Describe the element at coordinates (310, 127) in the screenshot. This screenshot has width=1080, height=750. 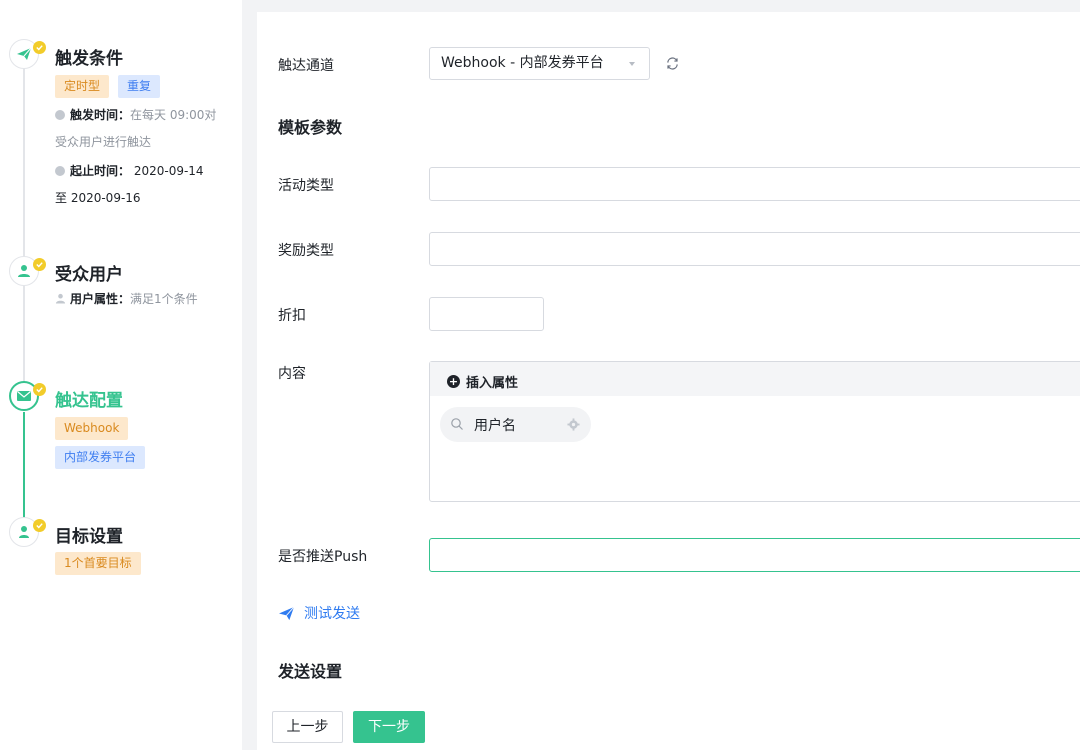
I see `template-section-title: 模板参数` at that location.